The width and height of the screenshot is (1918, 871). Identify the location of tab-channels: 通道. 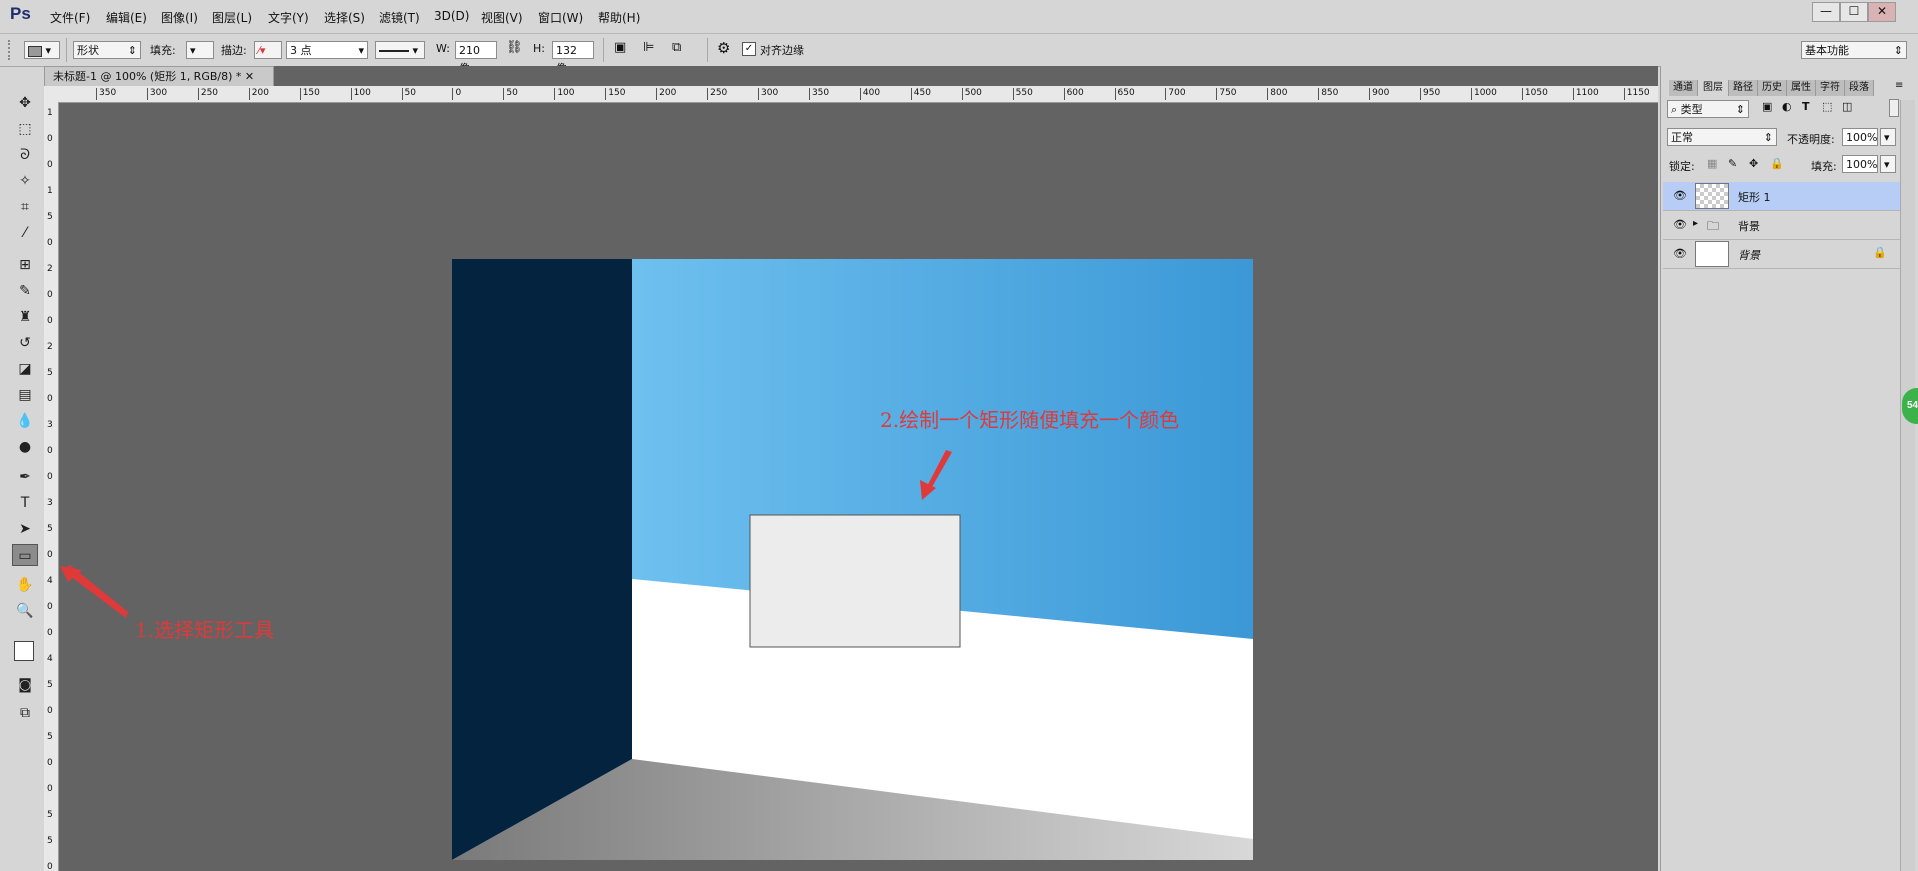
(1683, 88).